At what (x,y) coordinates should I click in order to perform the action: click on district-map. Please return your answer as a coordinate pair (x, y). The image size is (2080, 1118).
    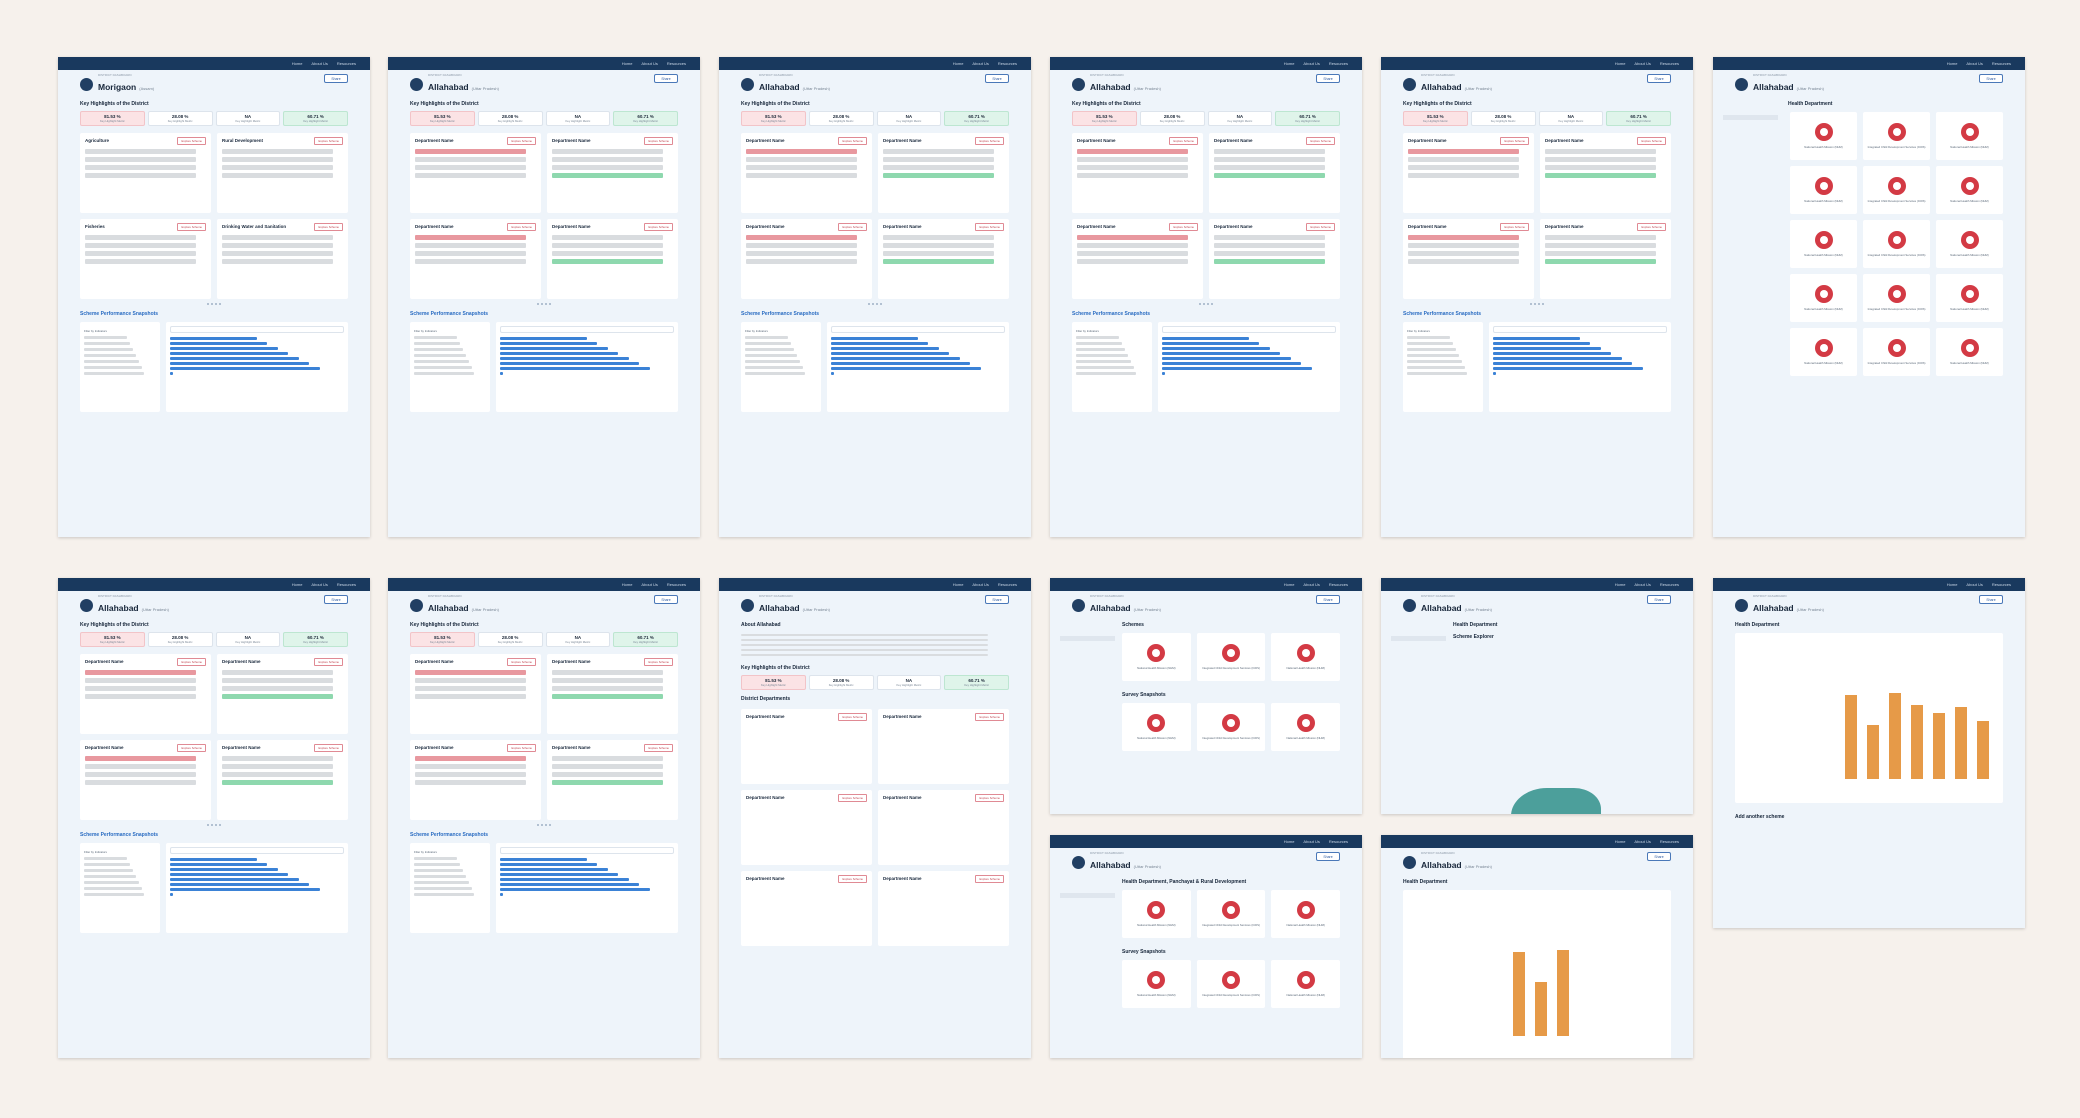
    Looking at the image, I should click on (1556, 801).